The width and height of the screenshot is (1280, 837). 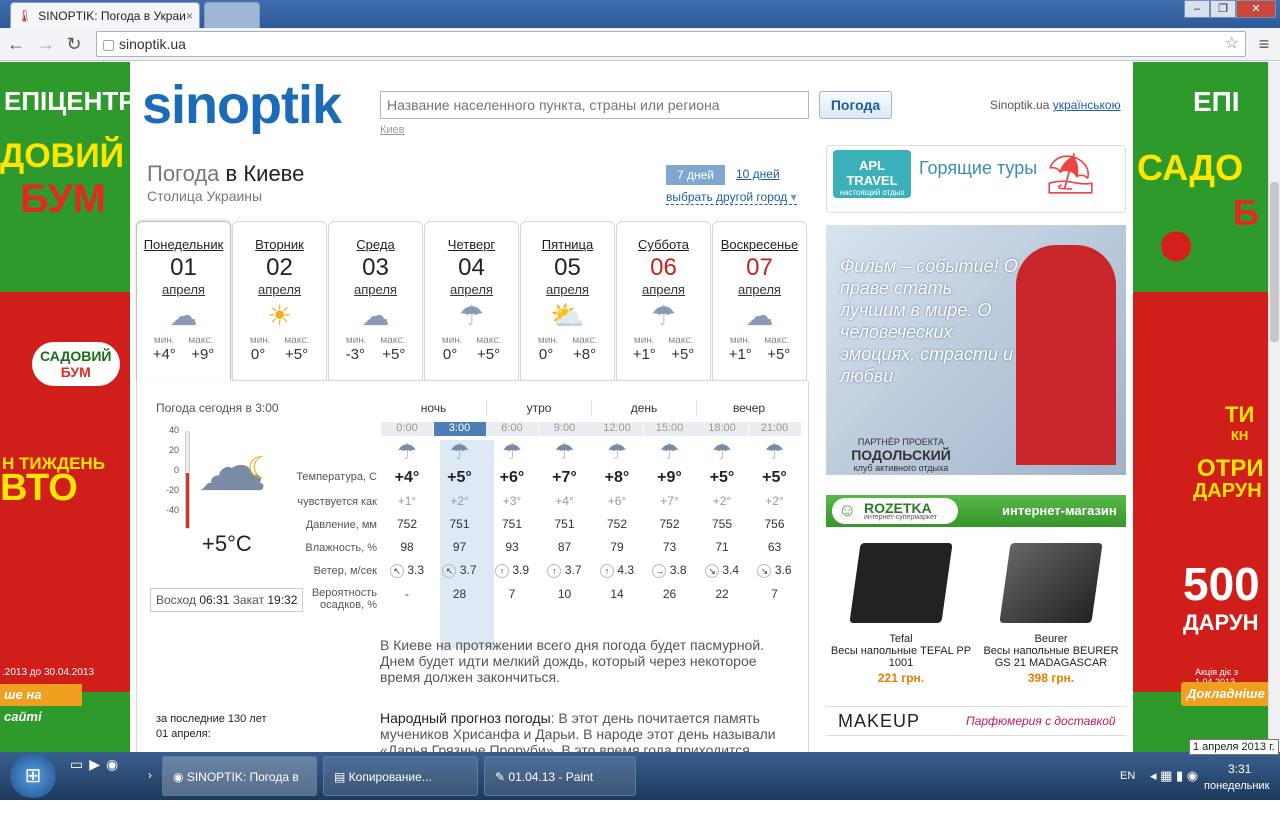 What do you see at coordinates (41, 704) in the screenshot?
I see `ad-more-button: ше на сайті` at bounding box center [41, 704].